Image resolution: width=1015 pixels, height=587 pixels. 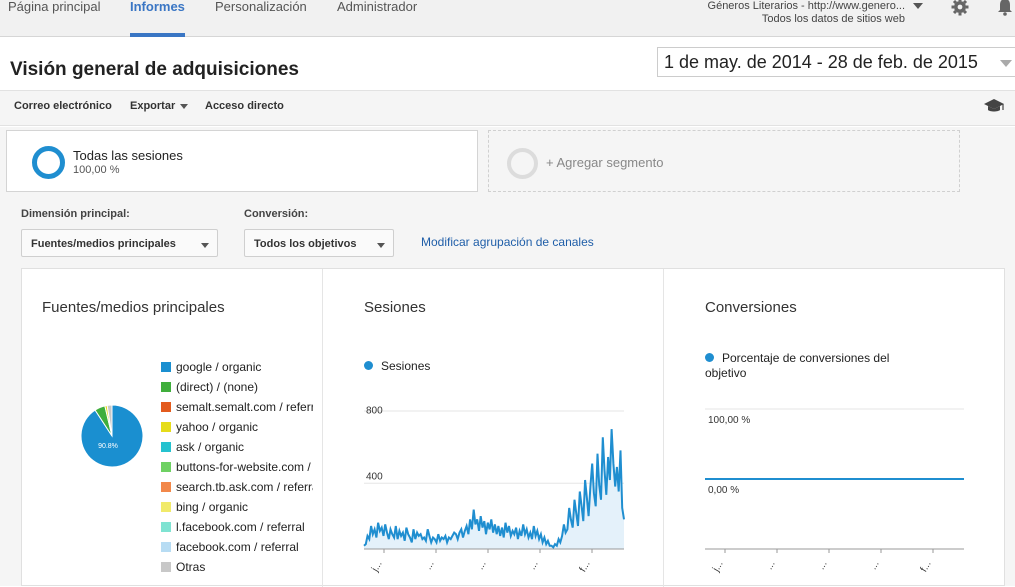 What do you see at coordinates (261, 7) in the screenshot?
I see `tab-customization: Personalización` at bounding box center [261, 7].